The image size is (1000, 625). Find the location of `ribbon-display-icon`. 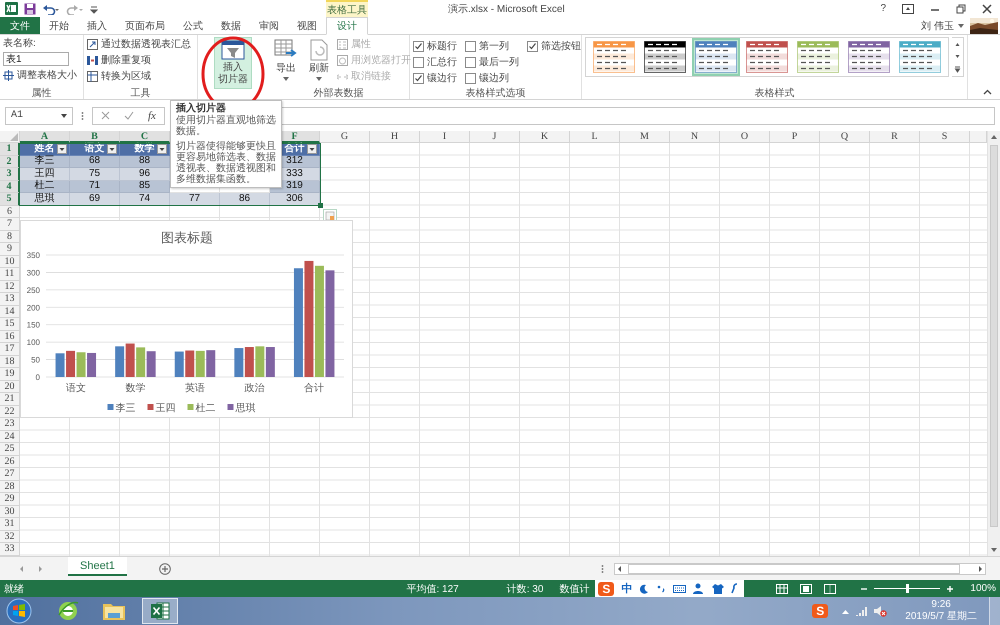

ribbon-display-icon is located at coordinates (908, 9).